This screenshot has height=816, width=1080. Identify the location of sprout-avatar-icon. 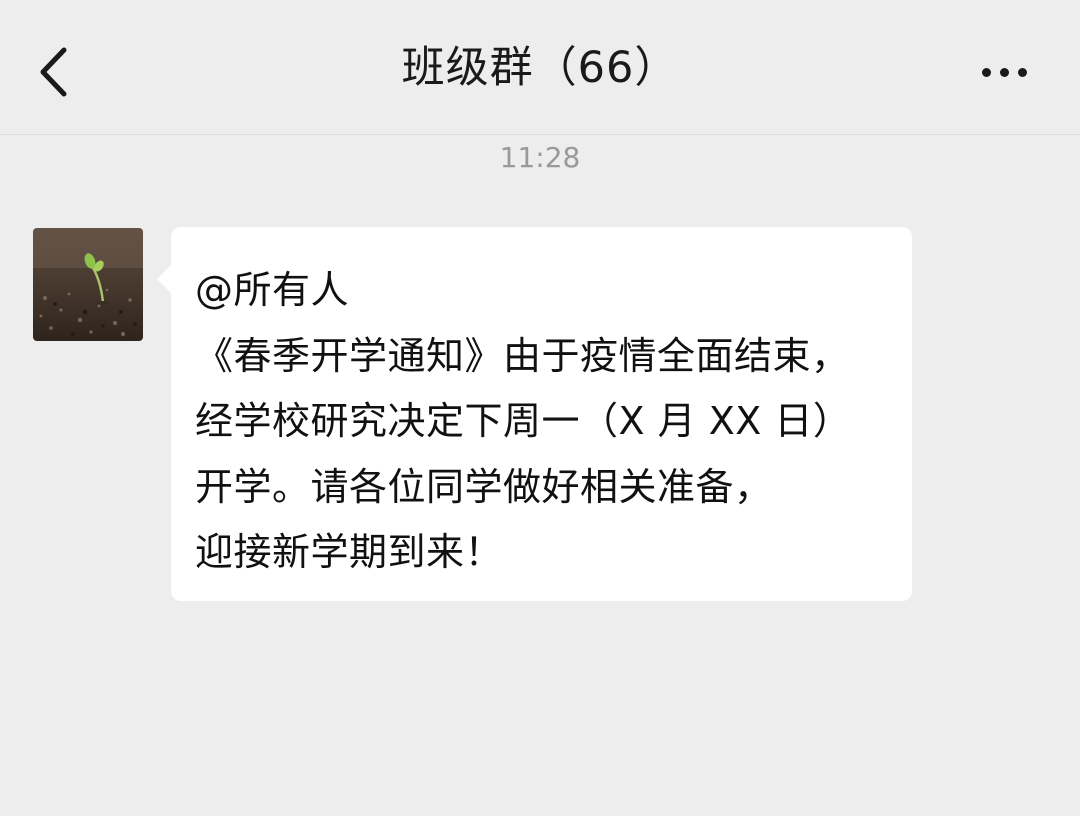
(88, 284).